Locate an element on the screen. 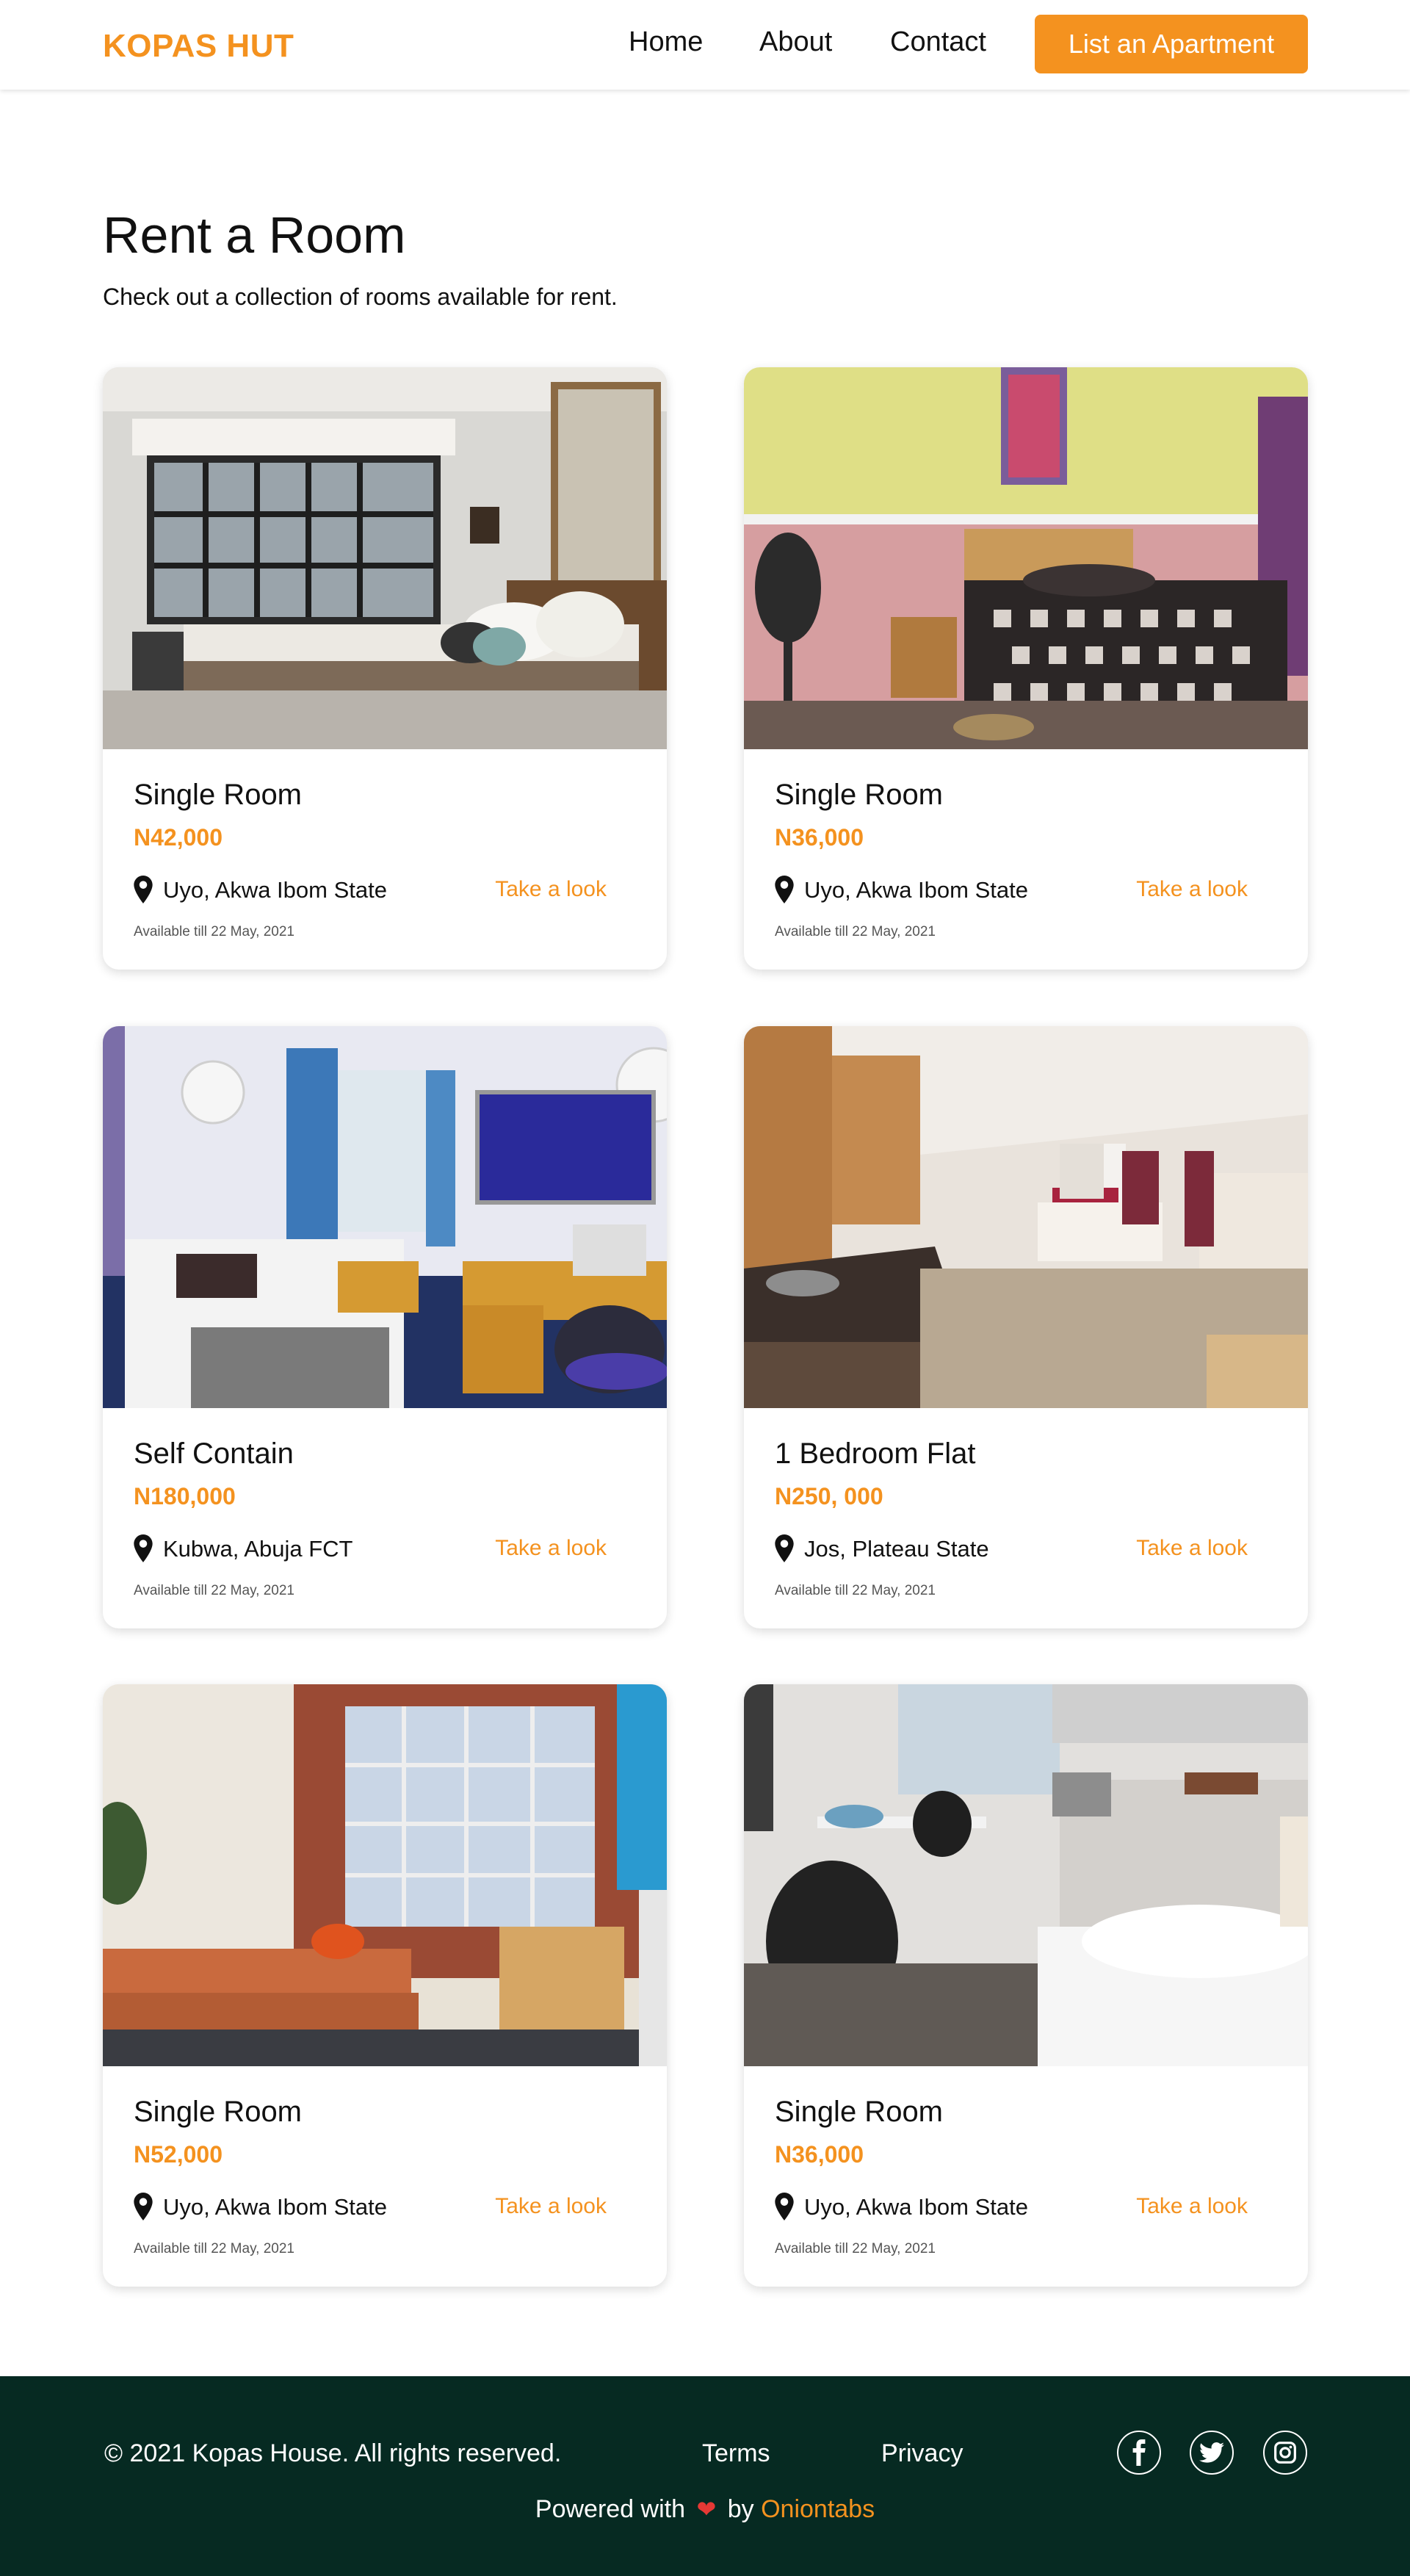 The width and height of the screenshot is (1410, 2576). oniontabs-link: Oniontabs is located at coordinates (818, 2509).